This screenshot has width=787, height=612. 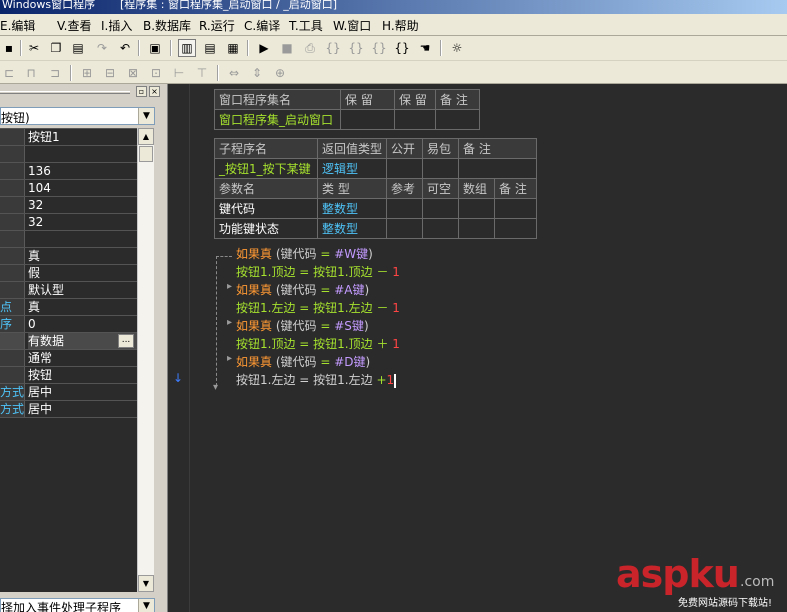 I want to click on cut-icon: ✂, so click(x=34, y=48).